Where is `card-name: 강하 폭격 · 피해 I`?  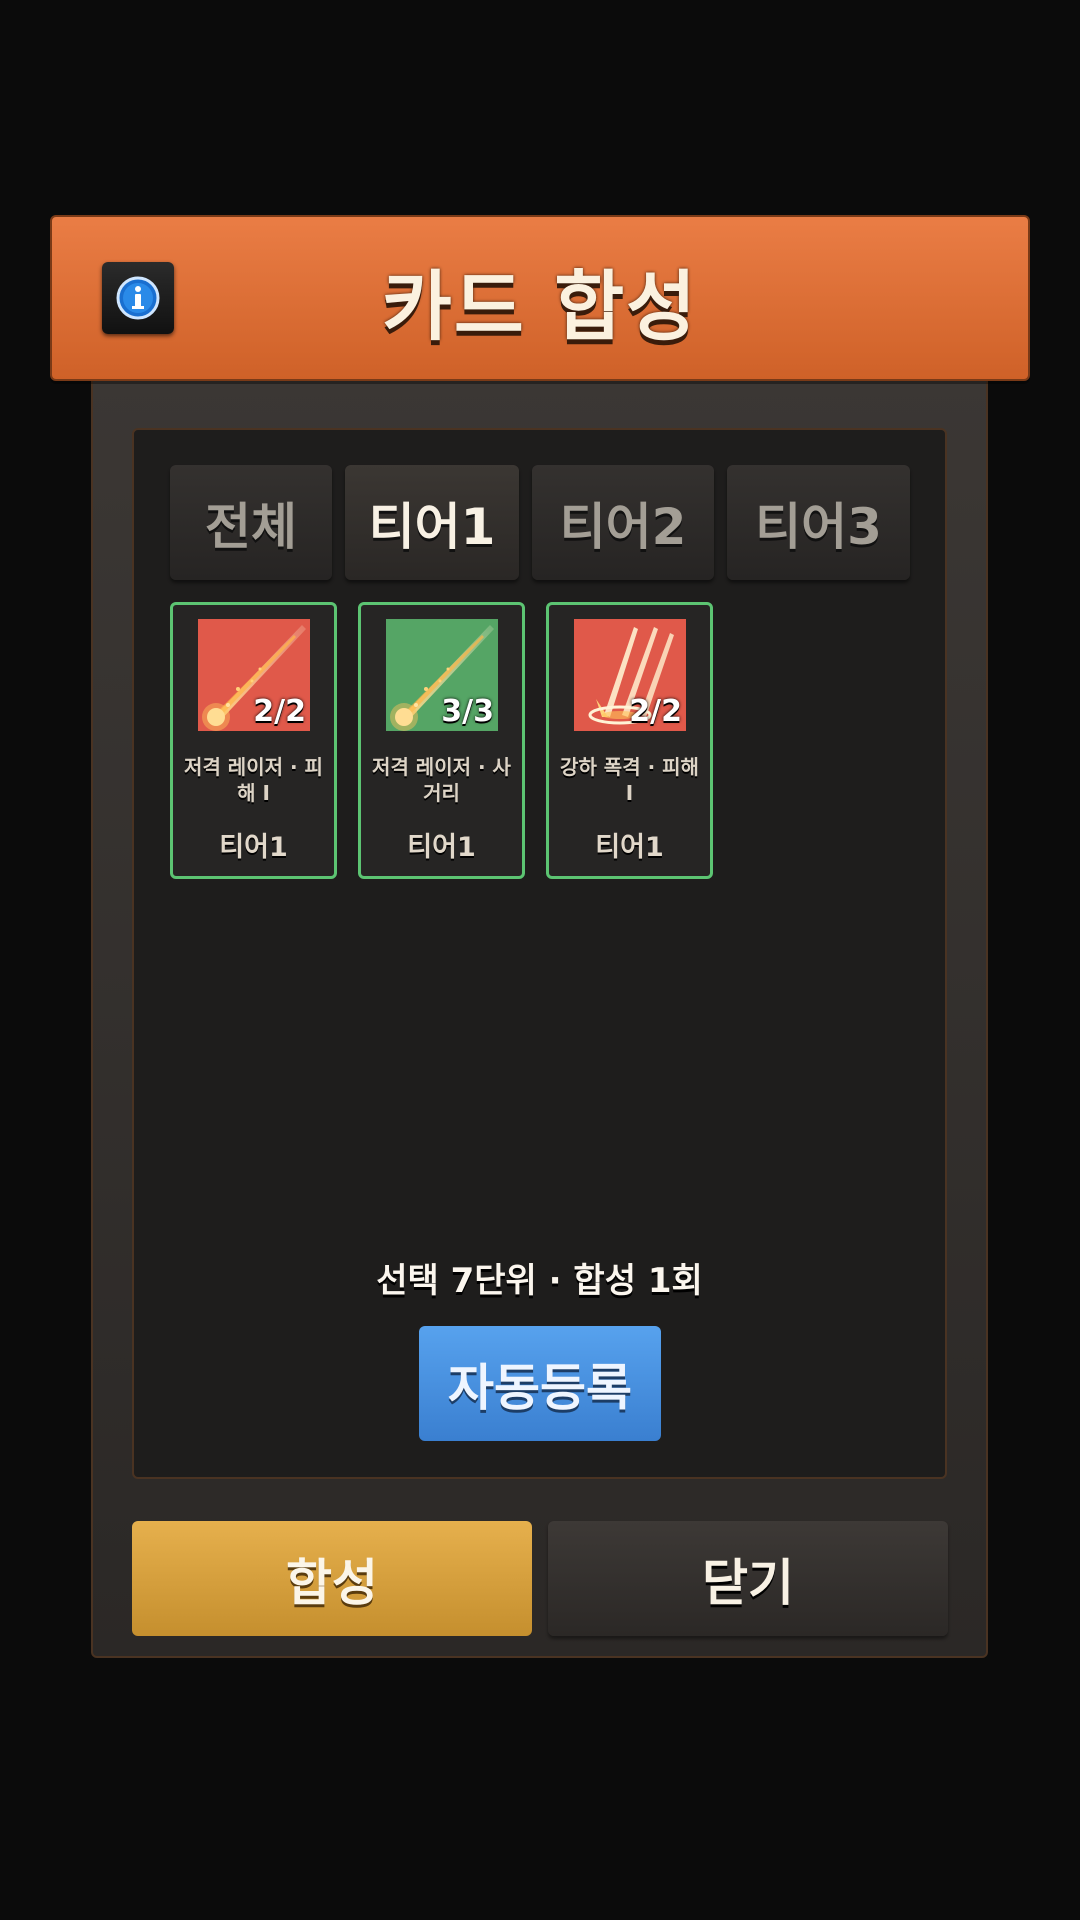
card-name: 강하 폭격 · 피해 I is located at coordinates (629, 780).